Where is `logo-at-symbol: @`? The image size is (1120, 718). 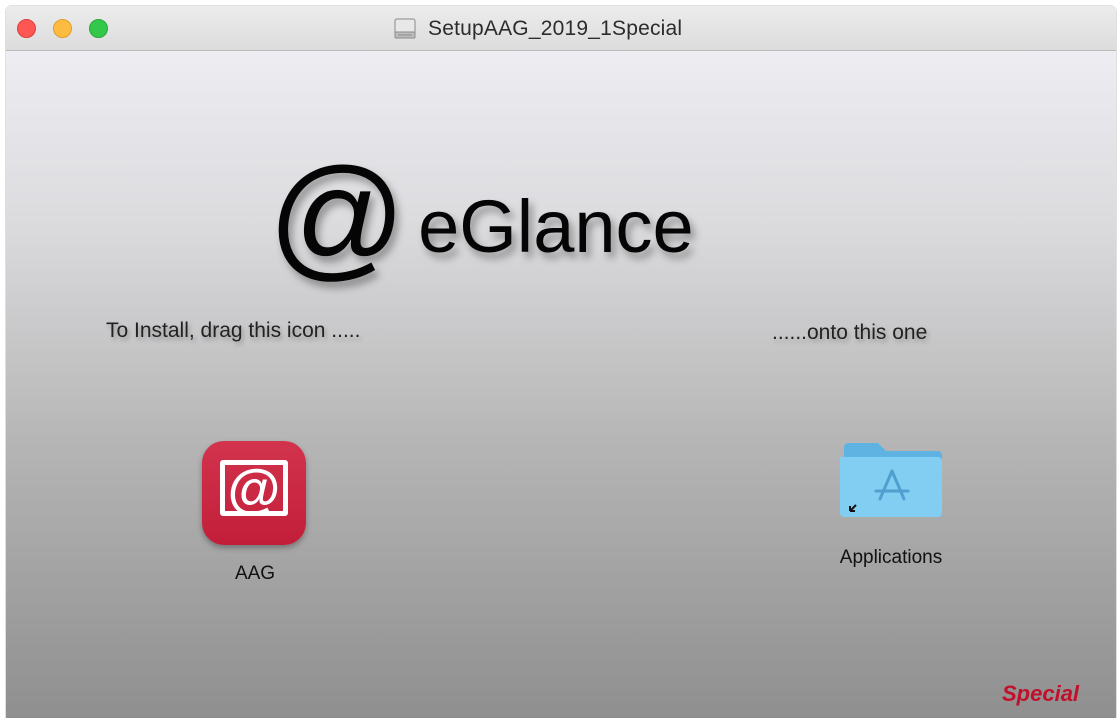 logo-at-symbol: @ is located at coordinates (337, 216).